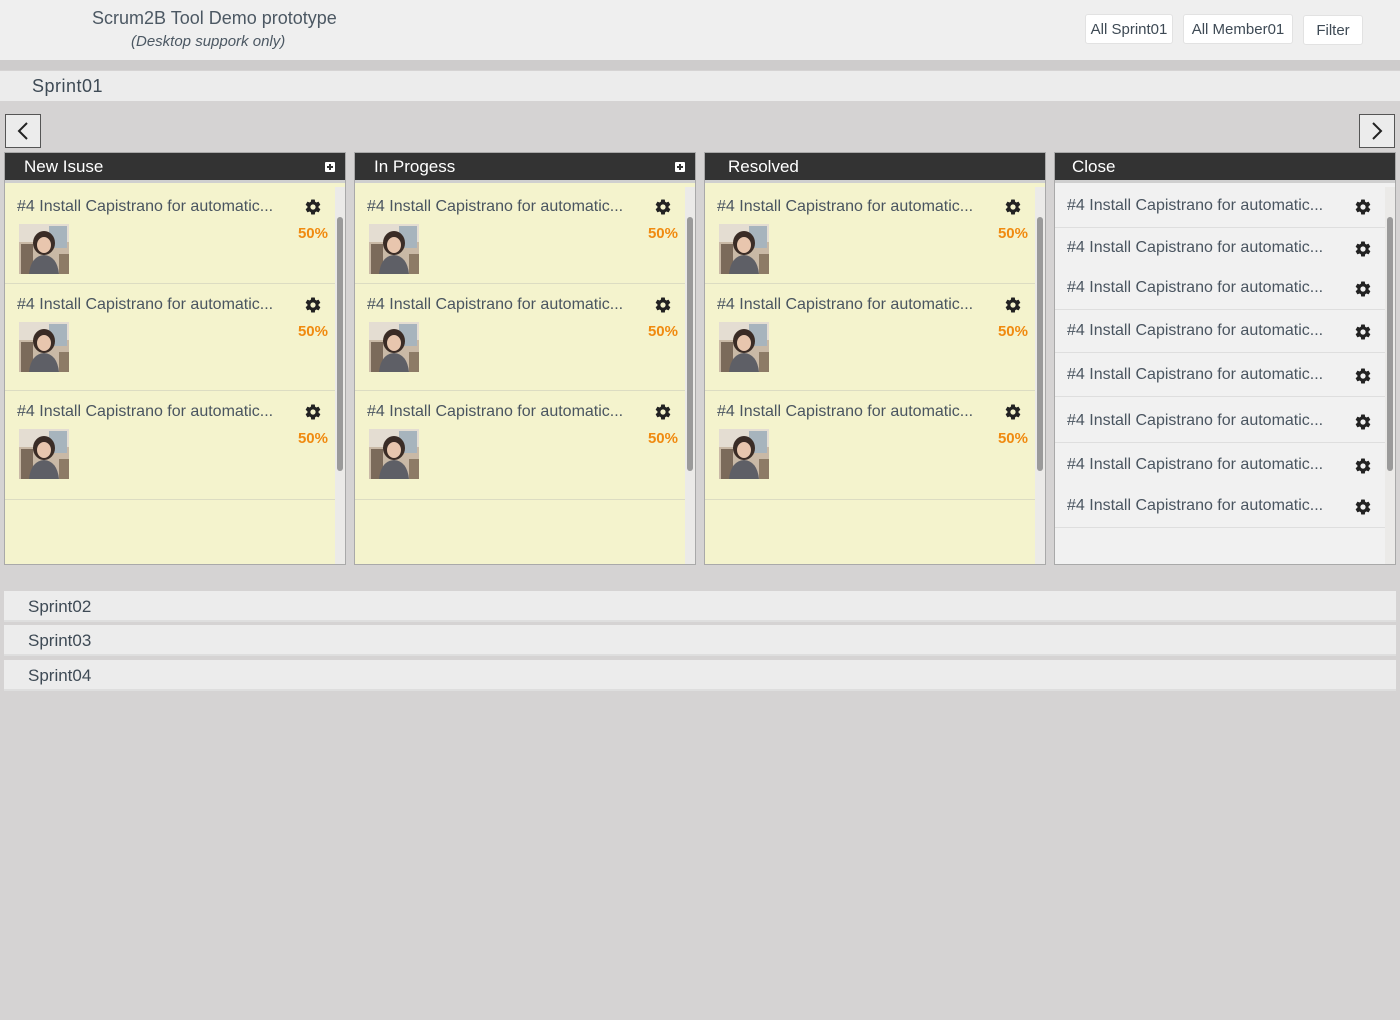  I want to click on app-subtitle: (Desktop suppork only), so click(208, 41).